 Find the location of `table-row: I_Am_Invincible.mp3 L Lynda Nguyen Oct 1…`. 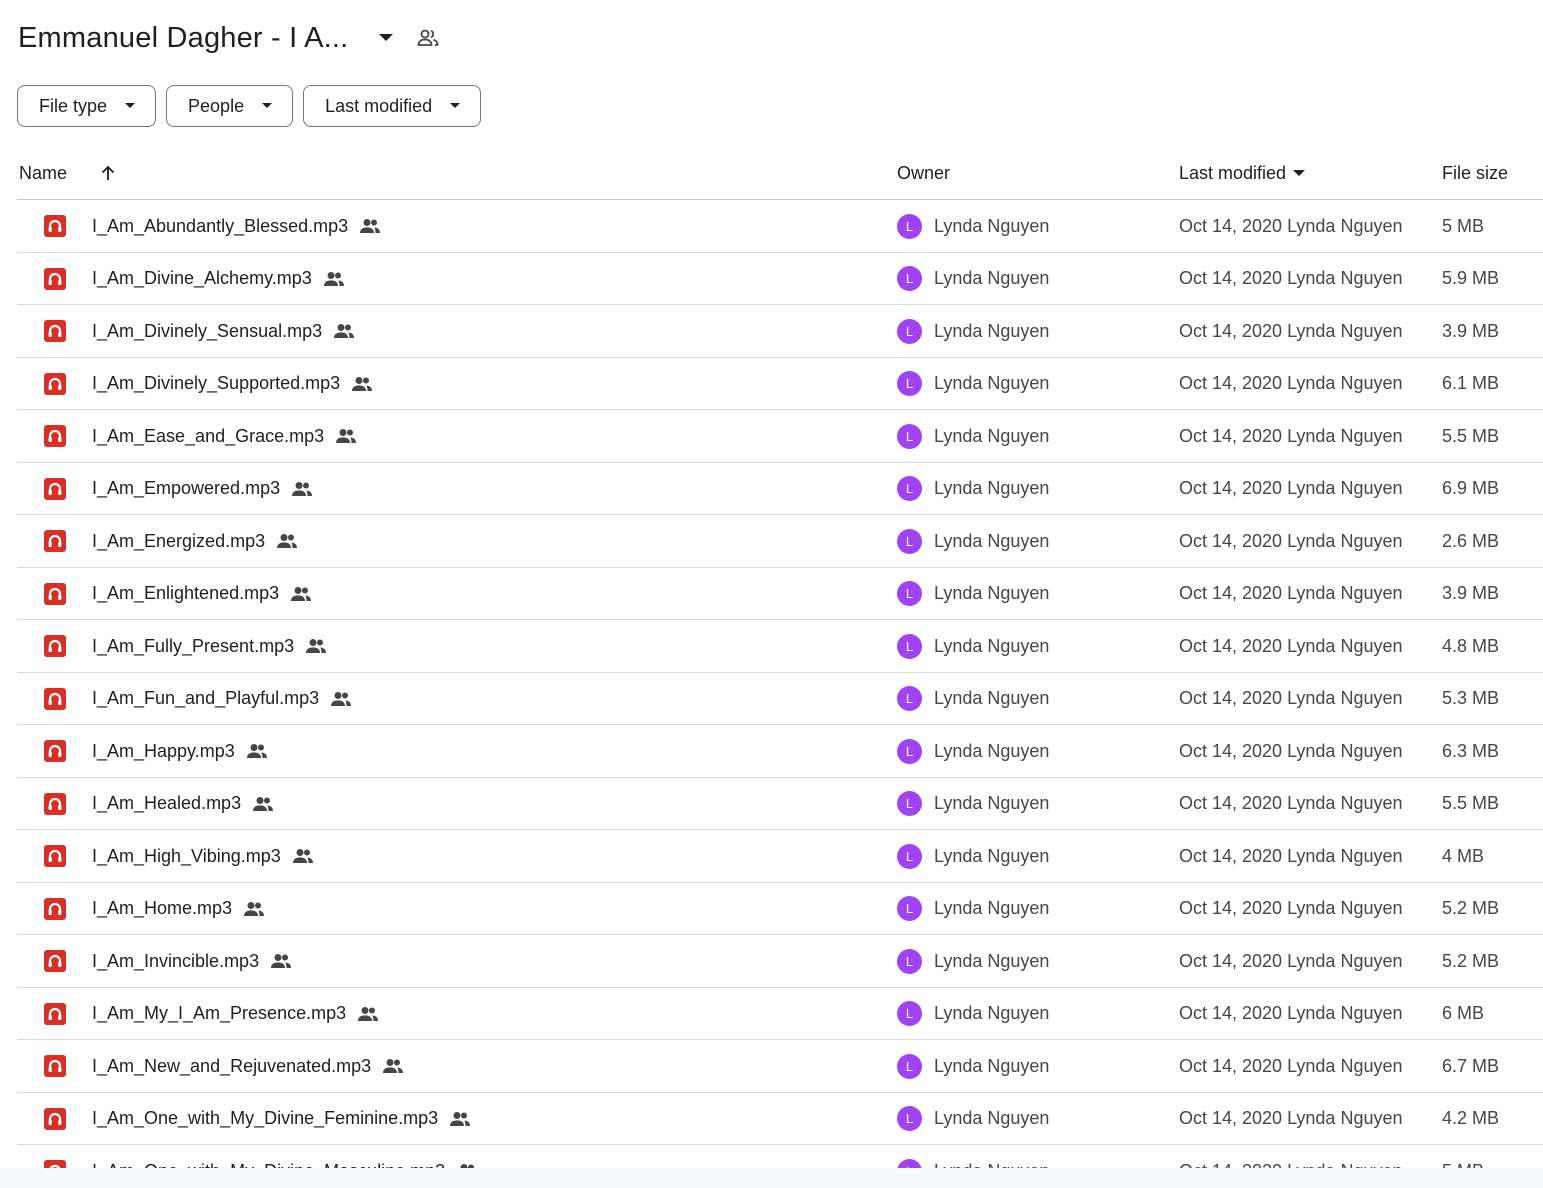

table-row: I_Am_Invincible.mp3 L Lynda Nguyen Oct 1… is located at coordinates (780, 961).